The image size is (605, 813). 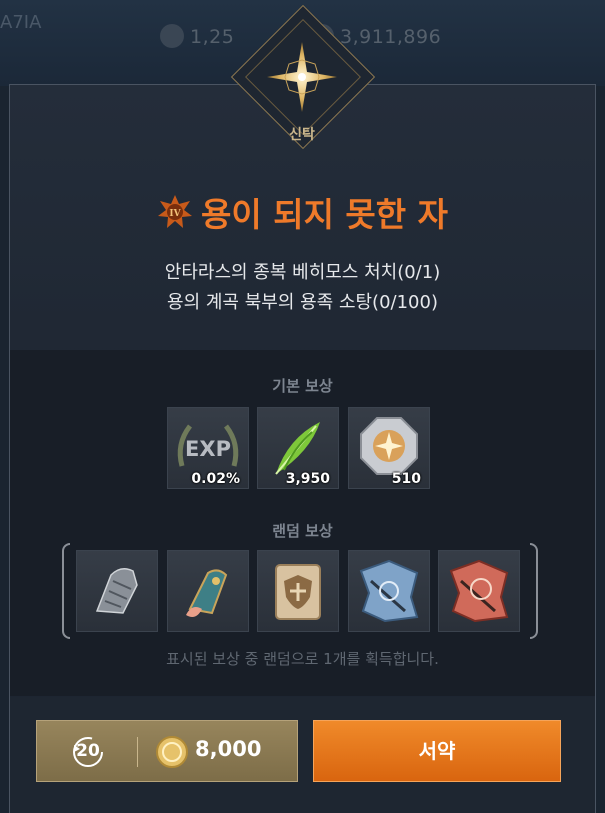 What do you see at coordinates (302, 659) in the screenshot?
I see `random-reward-notice: 표시된 보상 중 랜덤으로 1개를 획득합니다.` at bounding box center [302, 659].